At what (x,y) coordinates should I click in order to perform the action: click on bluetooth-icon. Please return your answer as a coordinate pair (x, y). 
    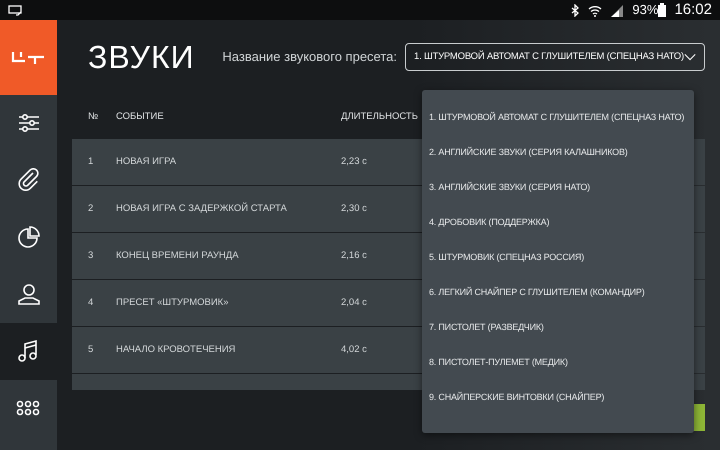
    Looking at the image, I should click on (575, 10).